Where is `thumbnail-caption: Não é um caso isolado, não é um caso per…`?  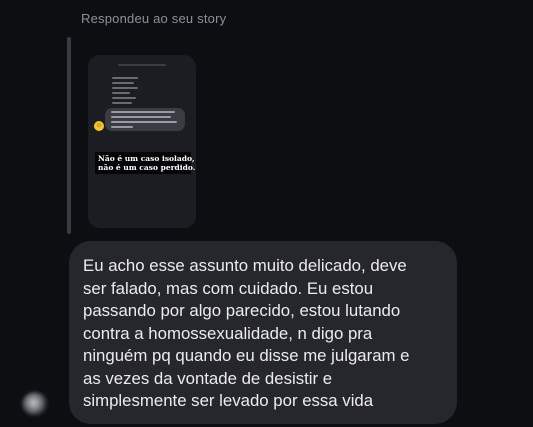
thumbnail-caption: Não é um caso isolado, não é um caso per… is located at coordinates (145, 163).